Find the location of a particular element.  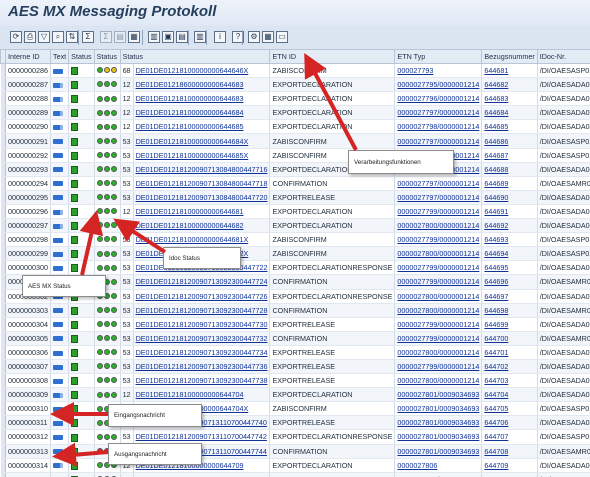

cell-etn-id-link: DE01DE01218120090713092300447728 is located at coordinates (202, 310).